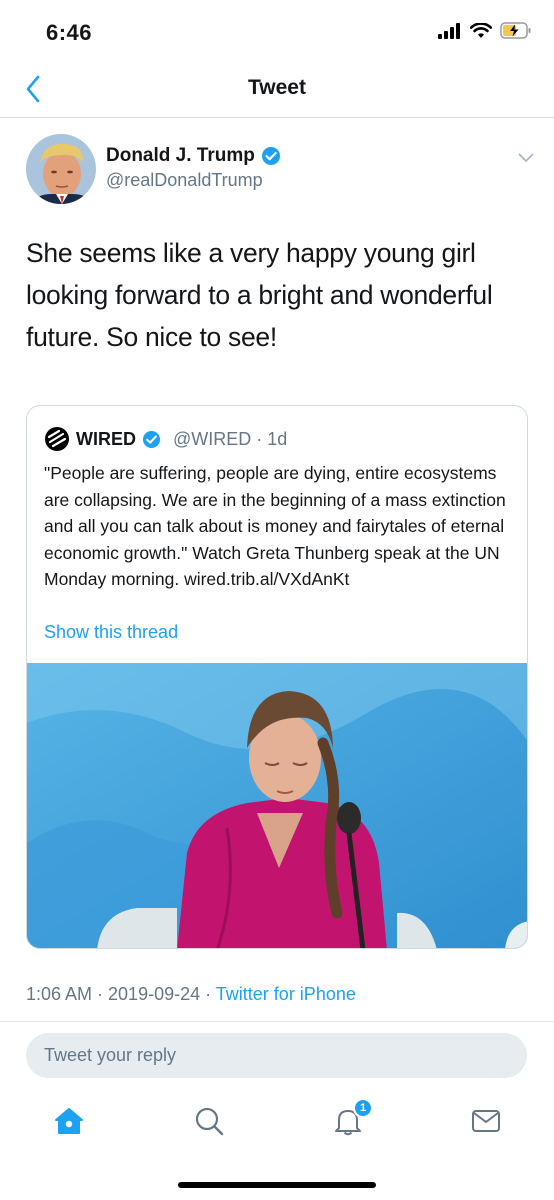 The image size is (554, 1200). Describe the element at coordinates (184, 180) in the screenshot. I see `author-handle: @realDonaldTrump` at that location.